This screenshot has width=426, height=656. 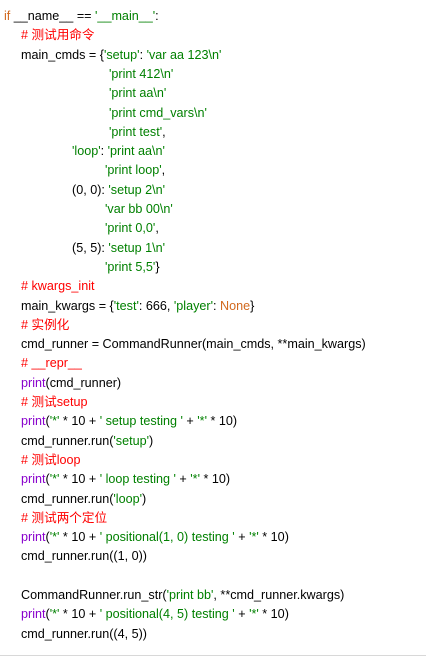 I want to click on code-token: : 666,, so click(x=156, y=305).